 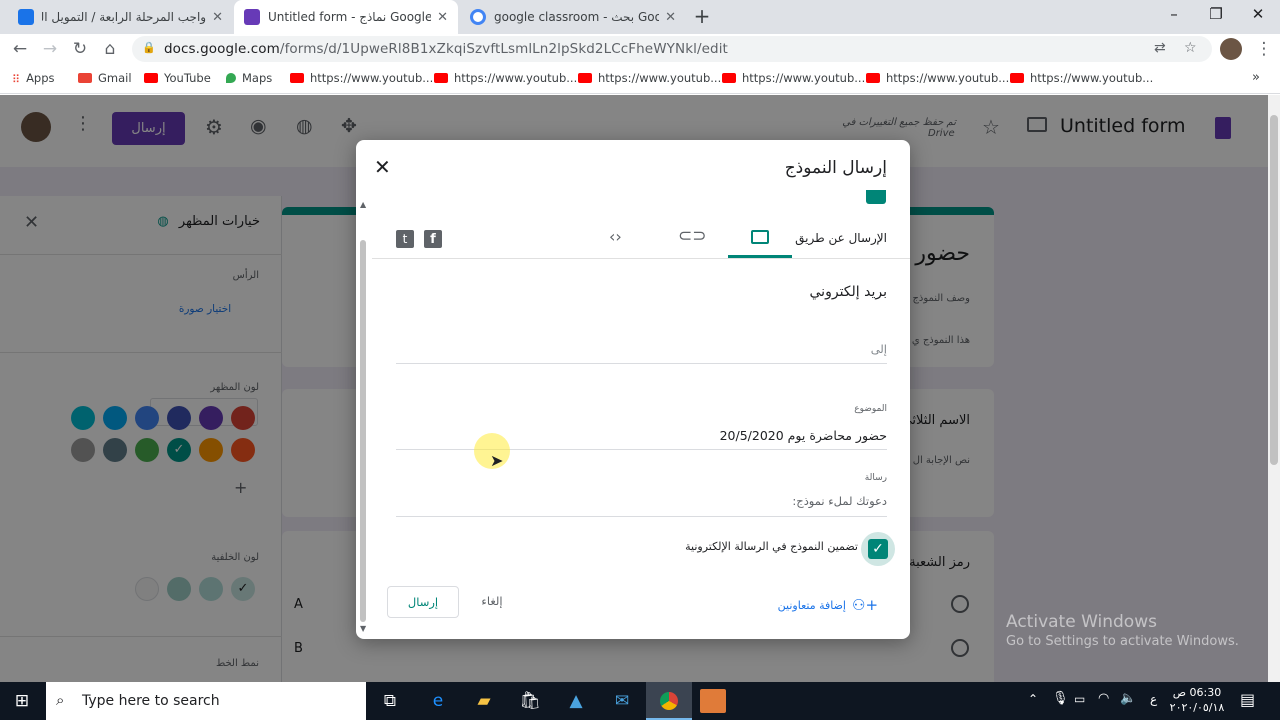 What do you see at coordinates (110, 49) in the screenshot?
I see `home-icon: ⌂` at bounding box center [110, 49].